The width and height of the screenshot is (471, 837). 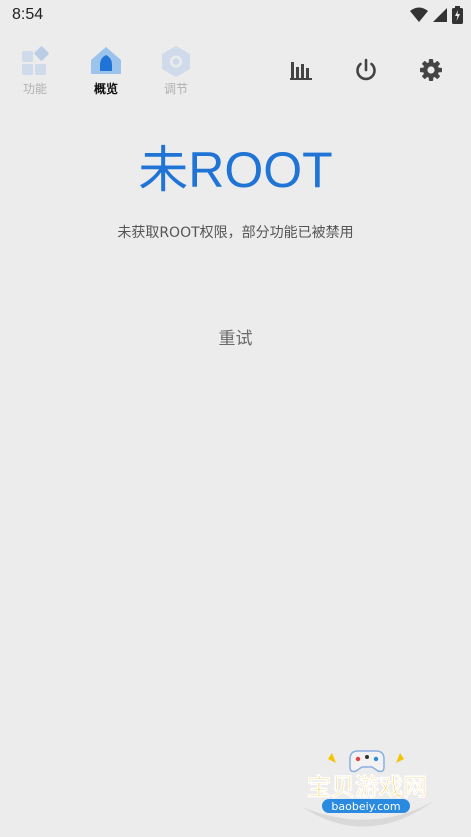 I want to click on settings-button, so click(x=431, y=70).